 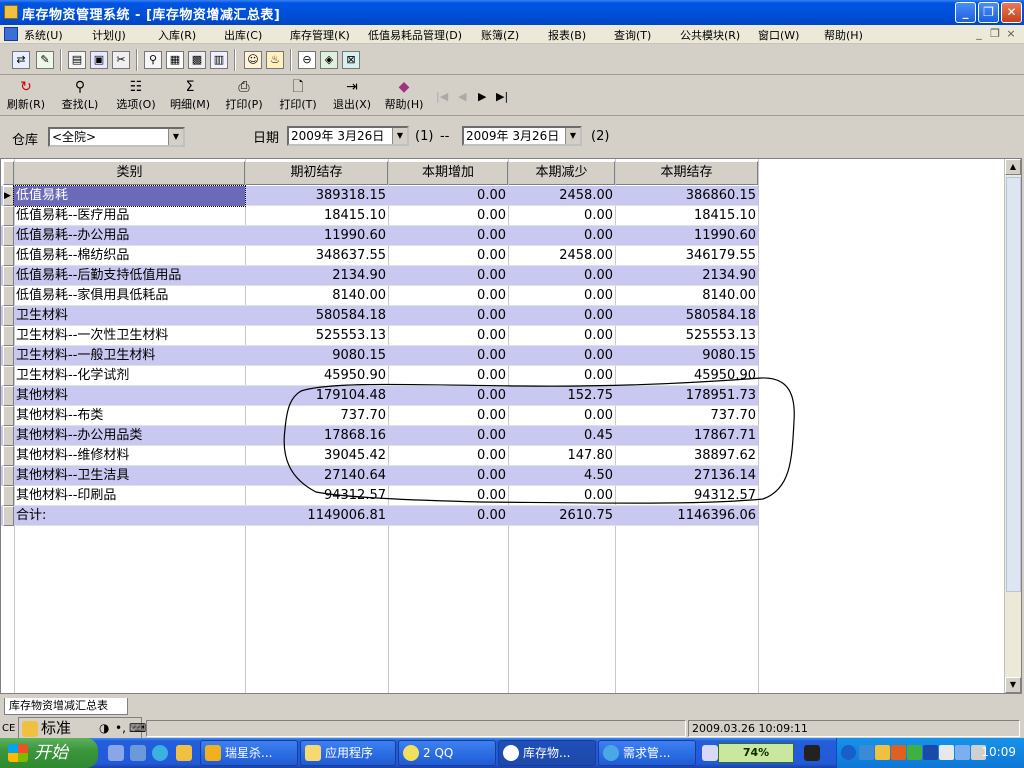 I want to click on date-from-picker: 2009年 3月26日 ▼, so click(x=348, y=136).